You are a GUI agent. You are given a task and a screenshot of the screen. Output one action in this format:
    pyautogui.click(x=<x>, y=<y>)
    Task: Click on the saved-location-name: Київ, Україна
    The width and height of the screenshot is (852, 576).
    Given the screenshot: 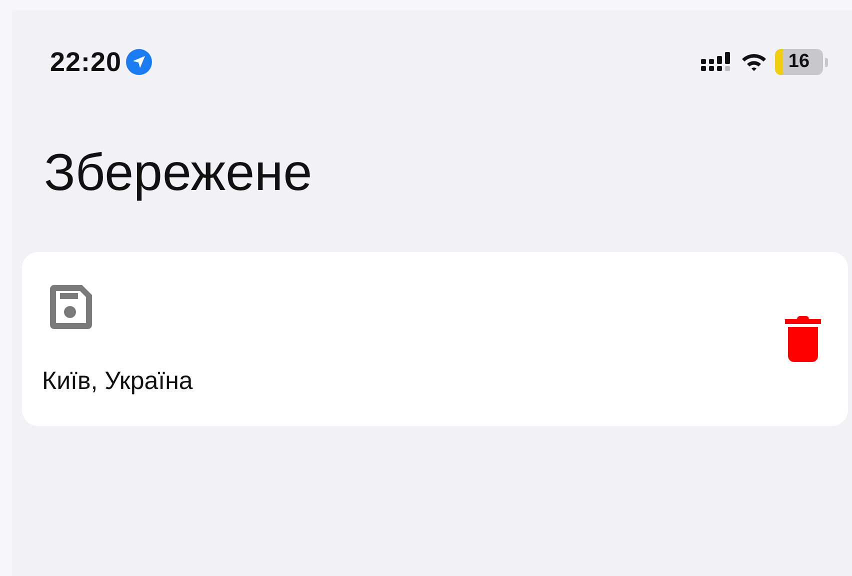 What is the action you would take?
    pyautogui.click(x=118, y=381)
    